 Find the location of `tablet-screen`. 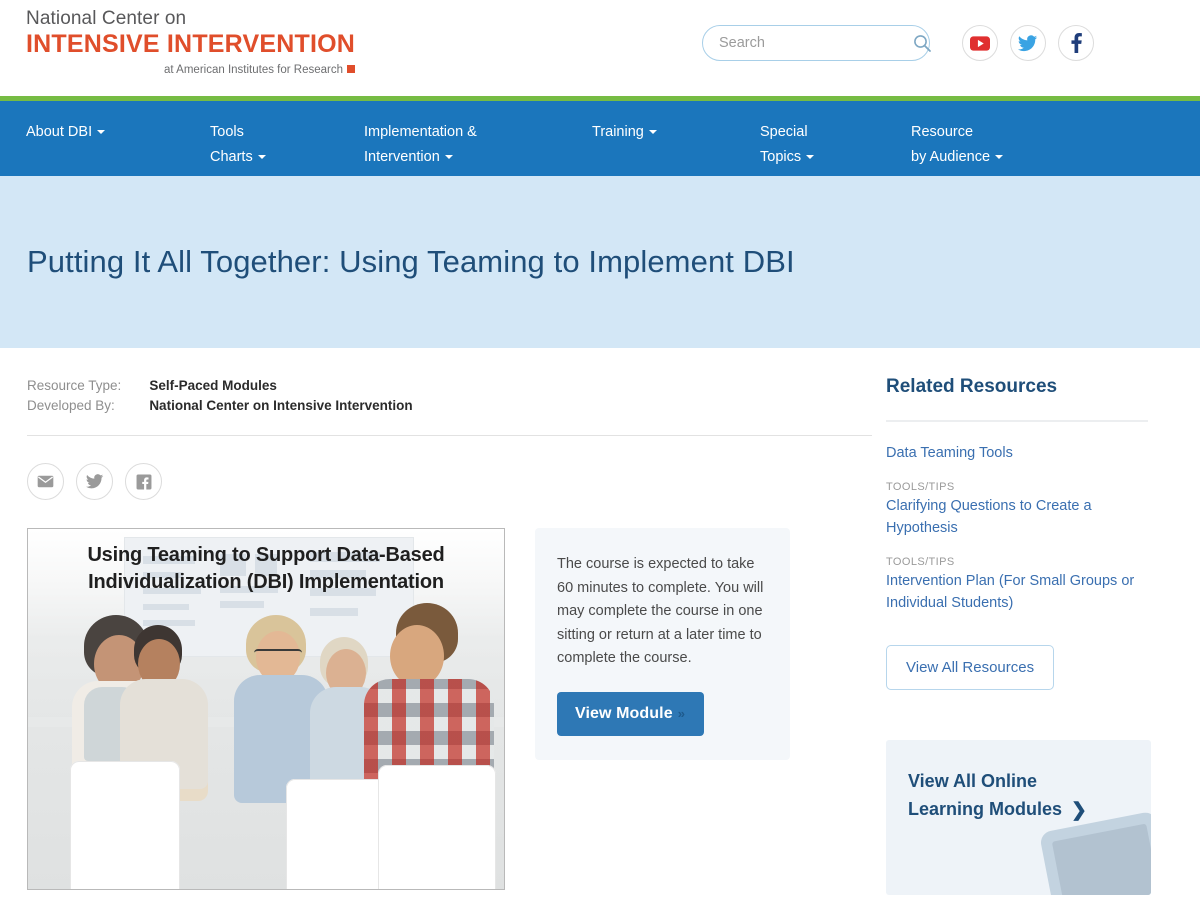

tablet-screen is located at coordinates (1101, 859).